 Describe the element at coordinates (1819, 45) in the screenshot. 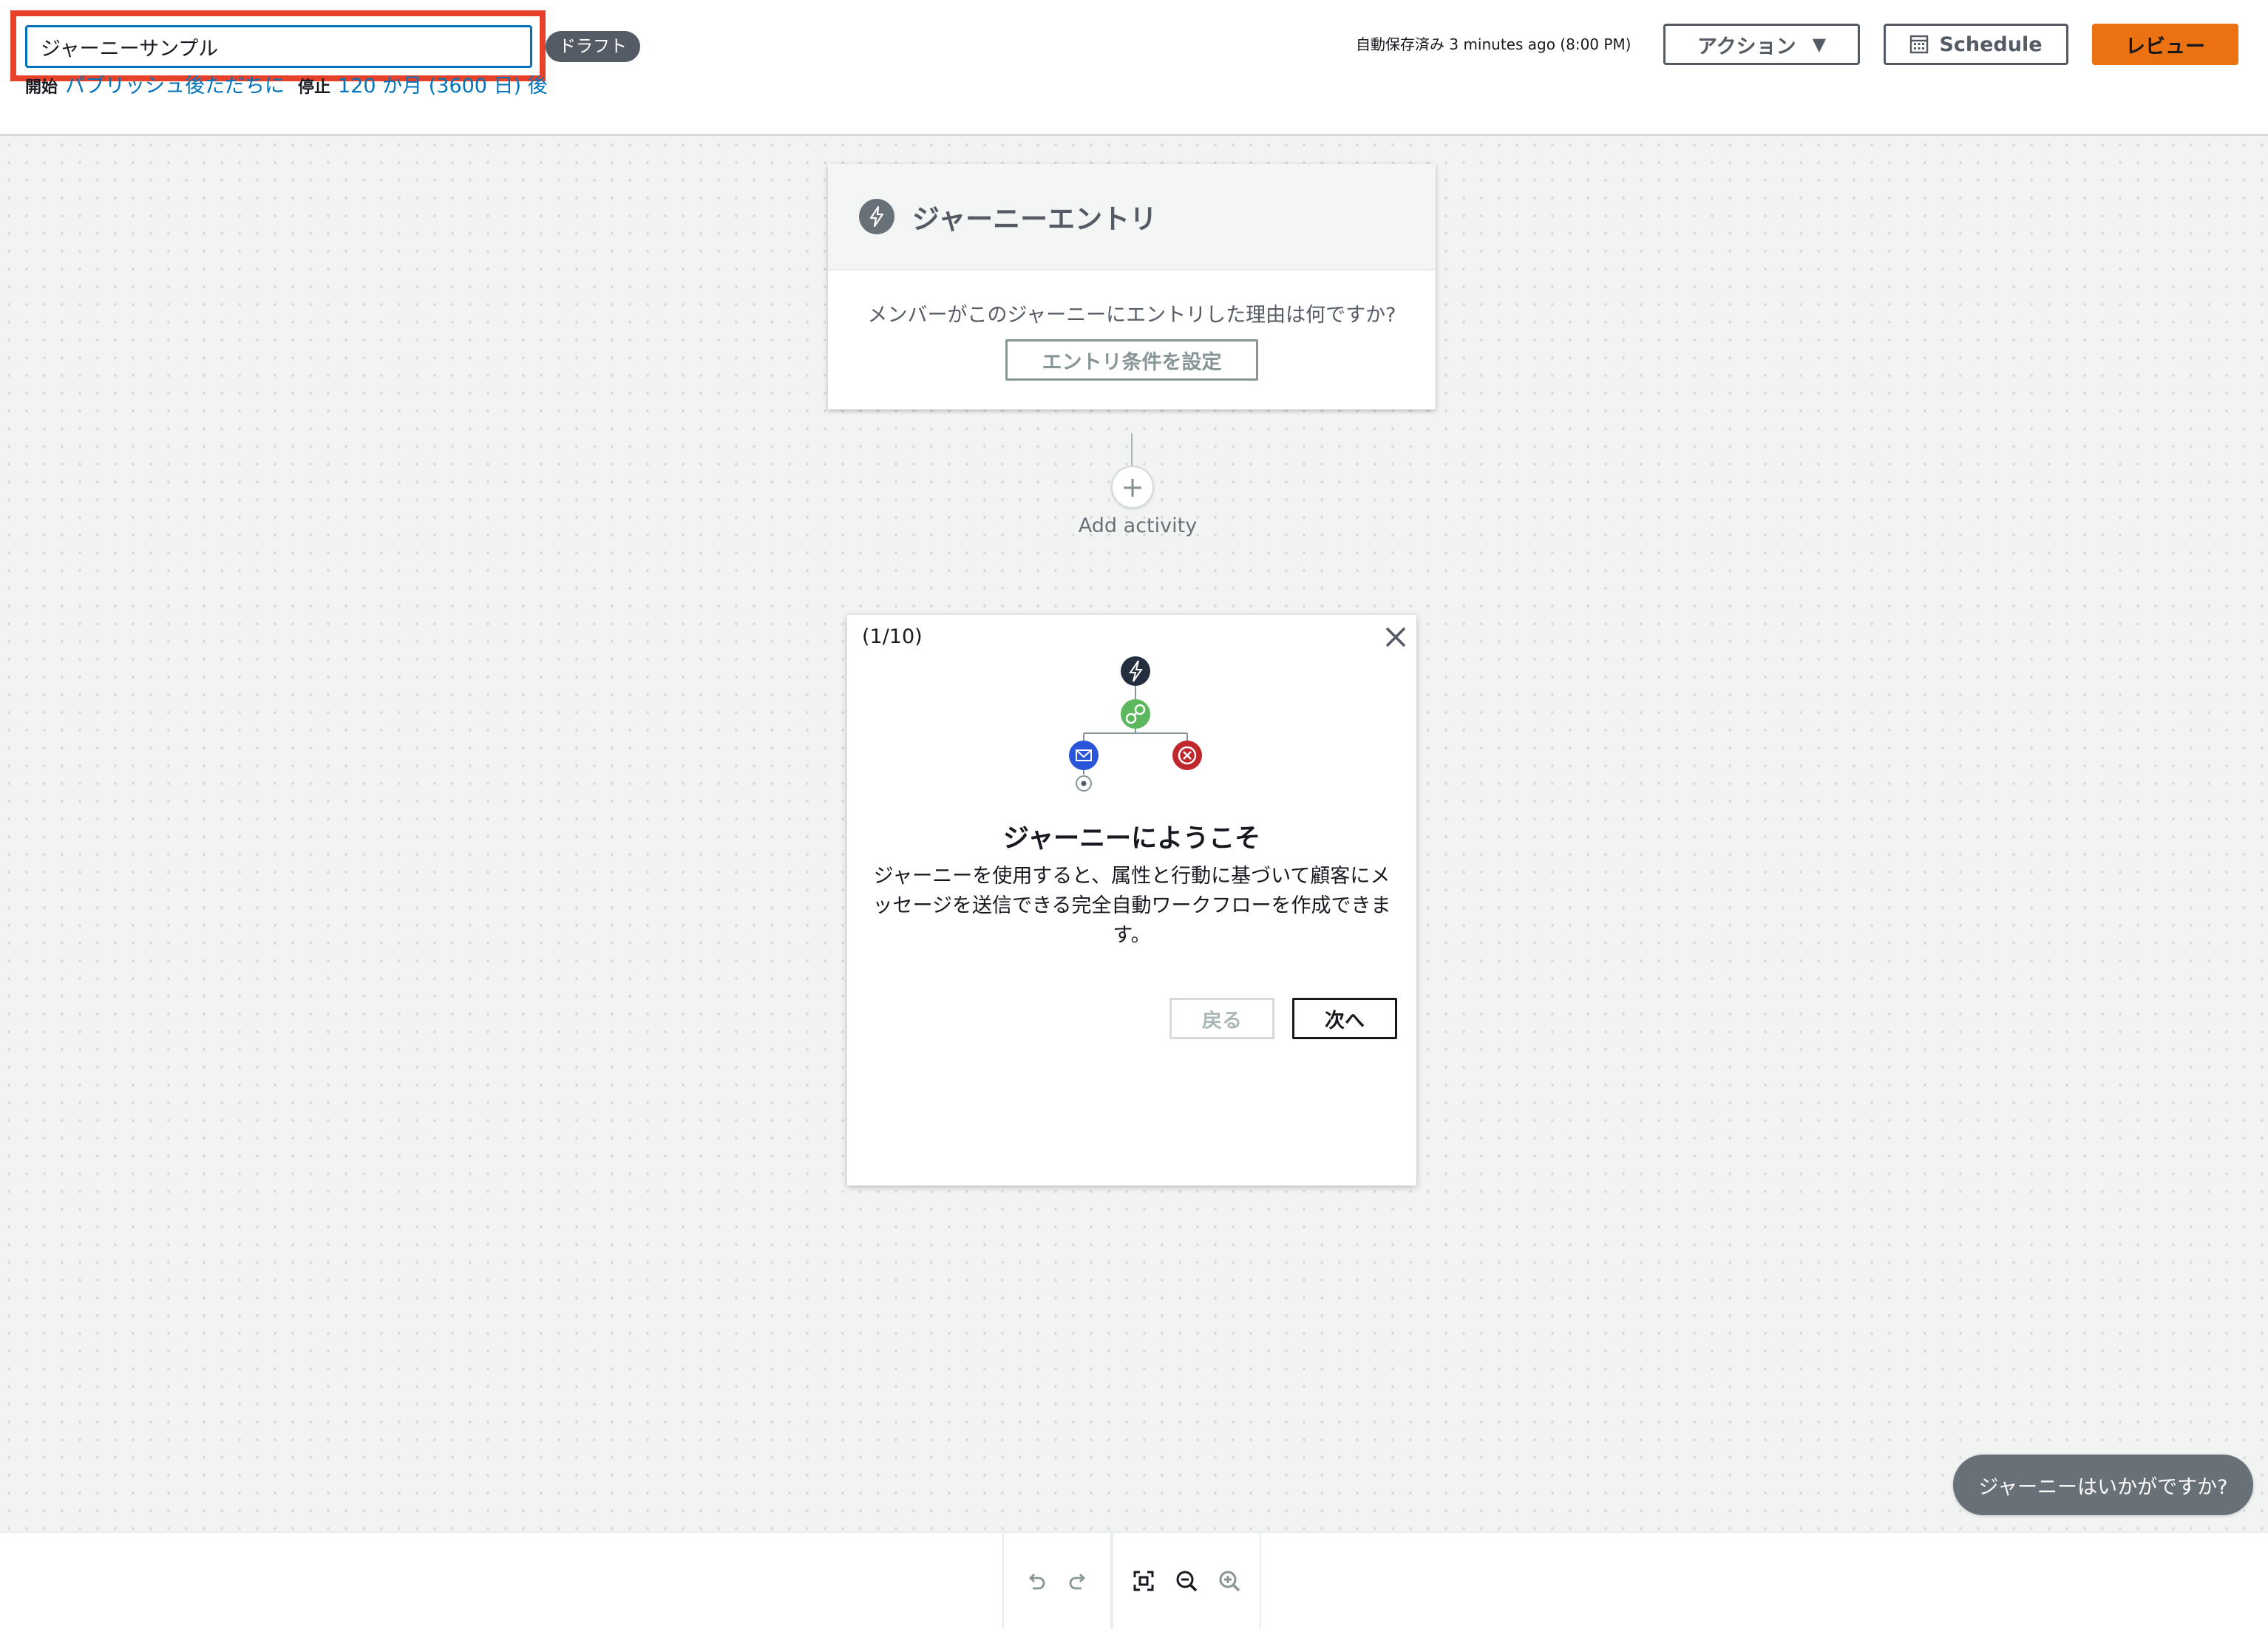

I see `caret-down-icon: ▼` at that location.